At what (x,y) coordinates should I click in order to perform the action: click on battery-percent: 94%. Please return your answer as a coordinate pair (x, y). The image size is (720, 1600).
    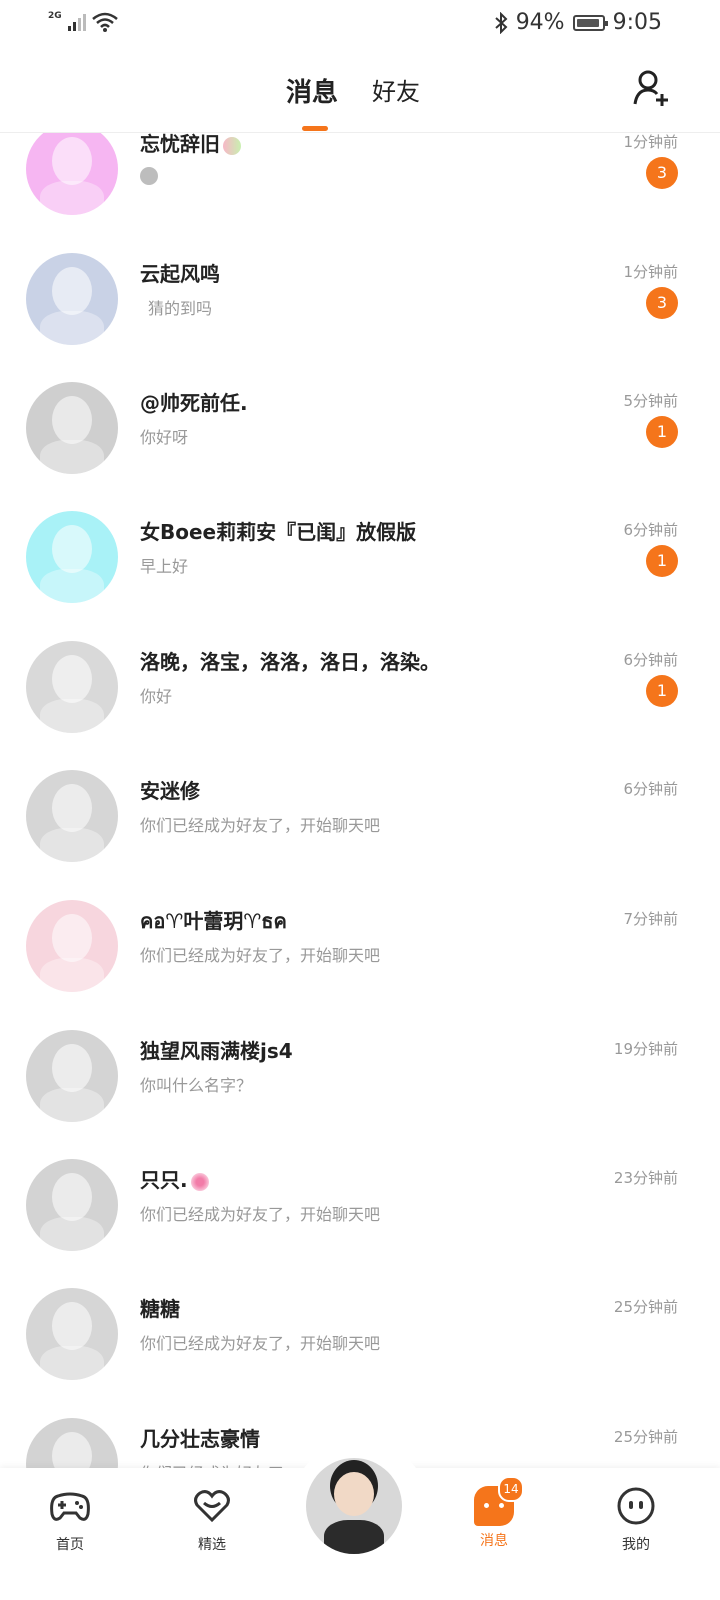
    Looking at the image, I should click on (540, 22).